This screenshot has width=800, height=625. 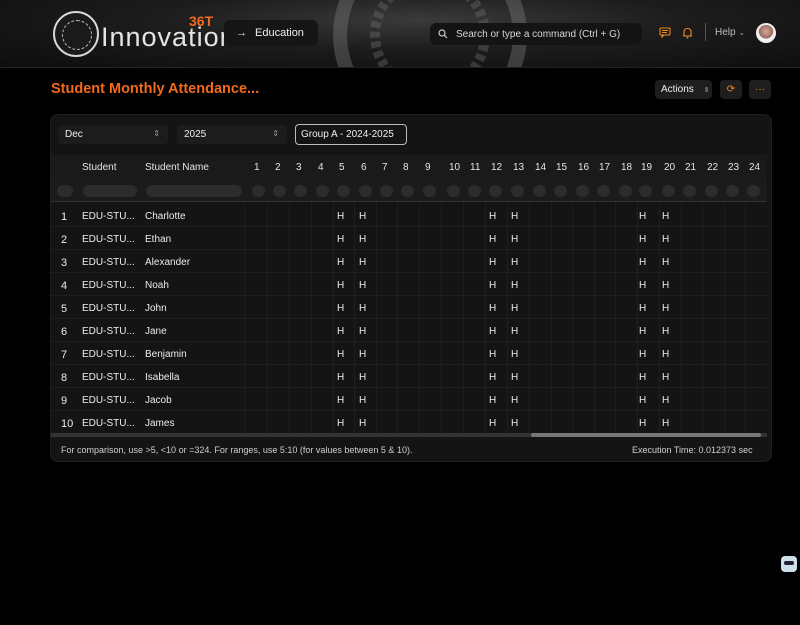 What do you see at coordinates (496, 167) in the screenshot?
I see `header-day: 12` at bounding box center [496, 167].